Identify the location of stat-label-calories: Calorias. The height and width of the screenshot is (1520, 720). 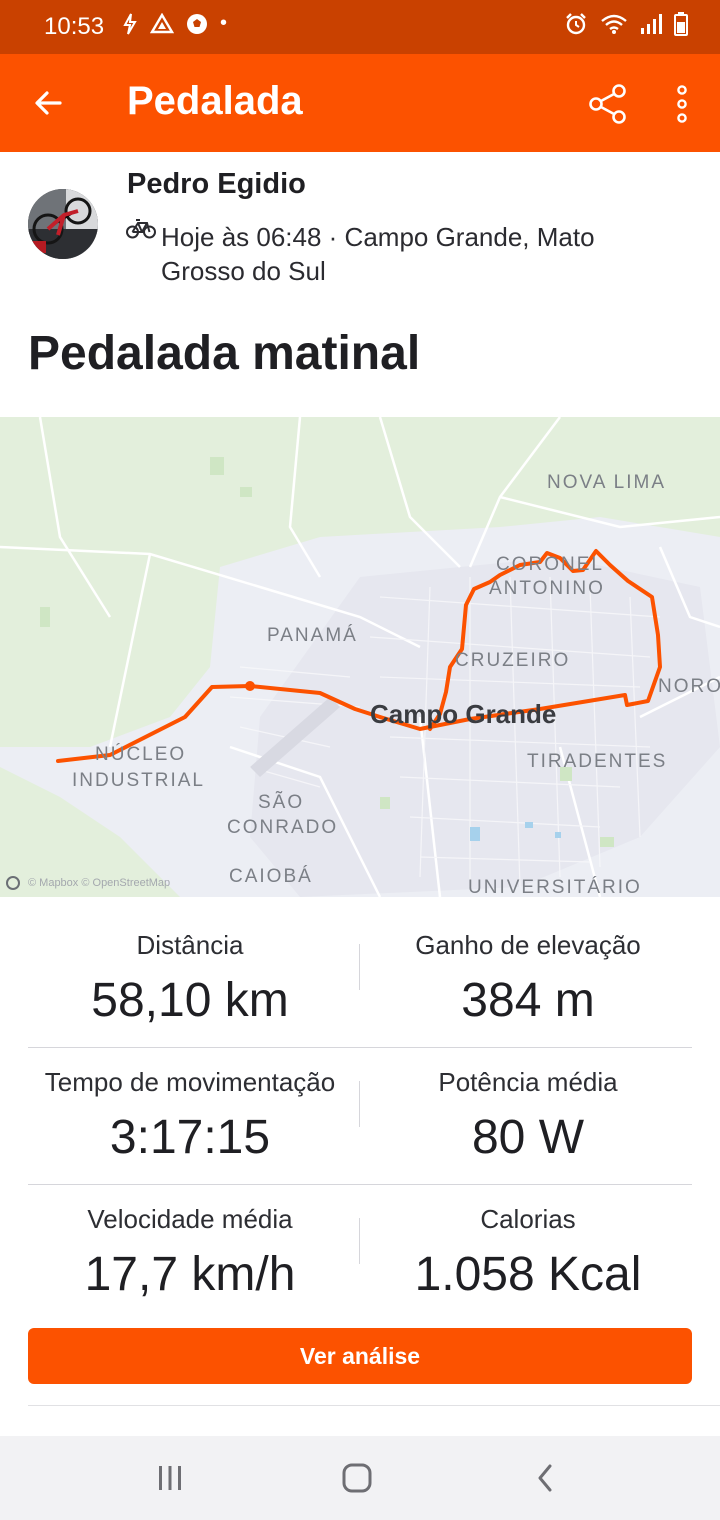
(528, 1219).